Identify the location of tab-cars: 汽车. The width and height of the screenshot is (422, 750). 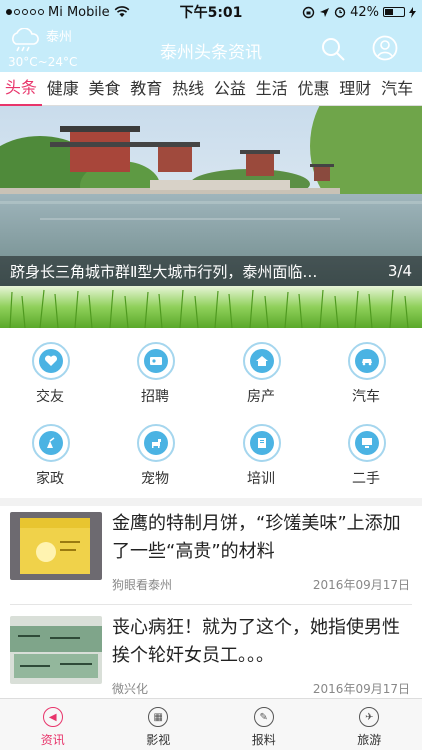
(397, 89).